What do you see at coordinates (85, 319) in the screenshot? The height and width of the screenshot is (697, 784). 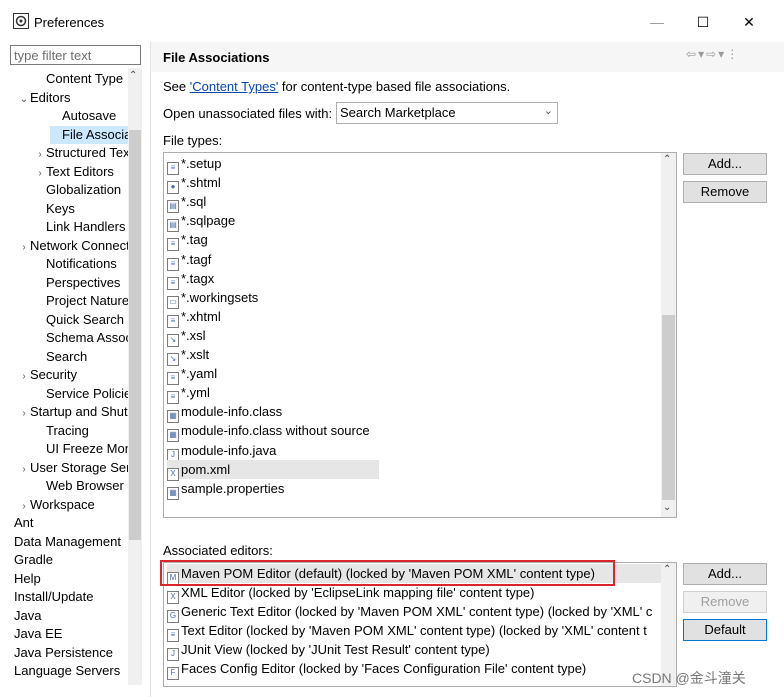 I see `tree-item-label: Quick Search` at bounding box center [85, 319].